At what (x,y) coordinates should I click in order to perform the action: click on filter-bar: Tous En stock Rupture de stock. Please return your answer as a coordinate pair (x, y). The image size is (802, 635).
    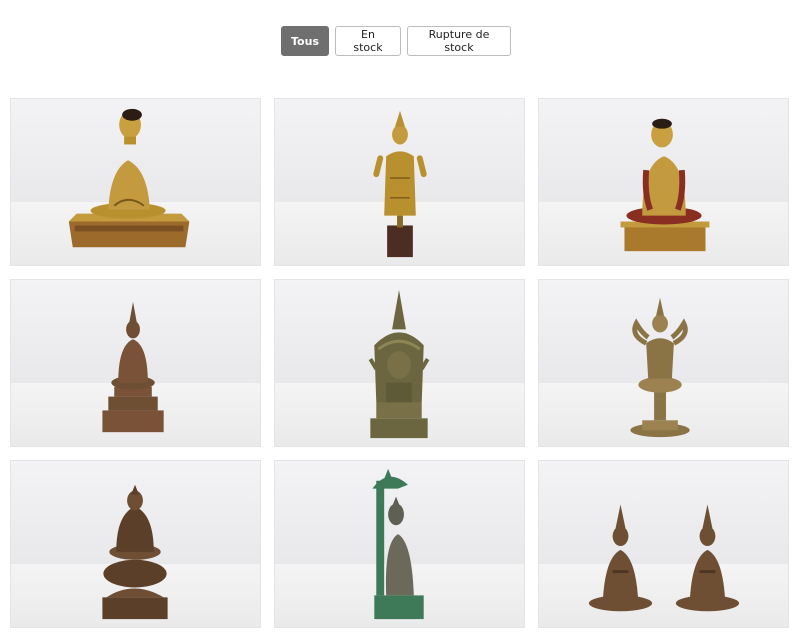
    Looking at the image, I should click on (396, 41).